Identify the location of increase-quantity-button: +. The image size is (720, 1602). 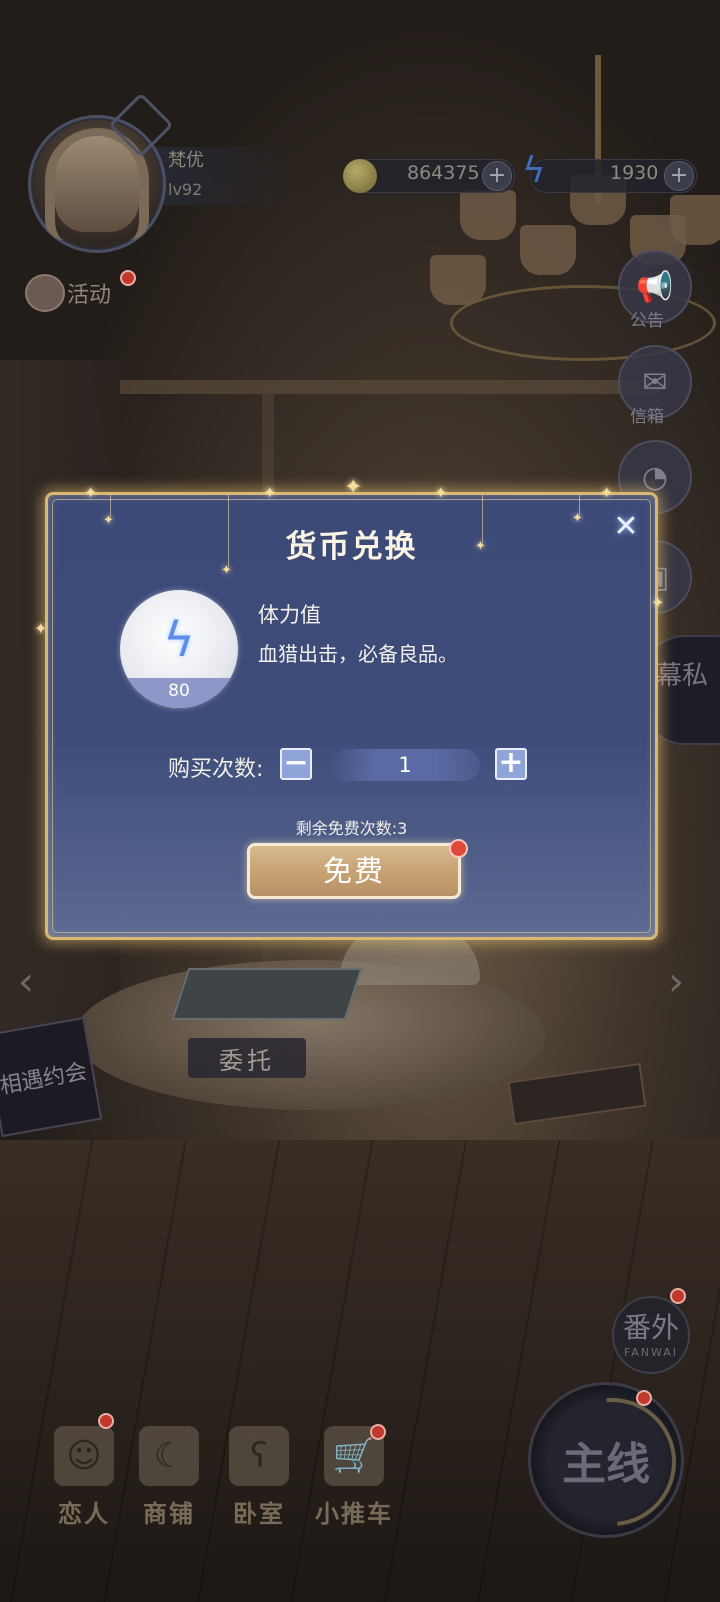
(511, 764).